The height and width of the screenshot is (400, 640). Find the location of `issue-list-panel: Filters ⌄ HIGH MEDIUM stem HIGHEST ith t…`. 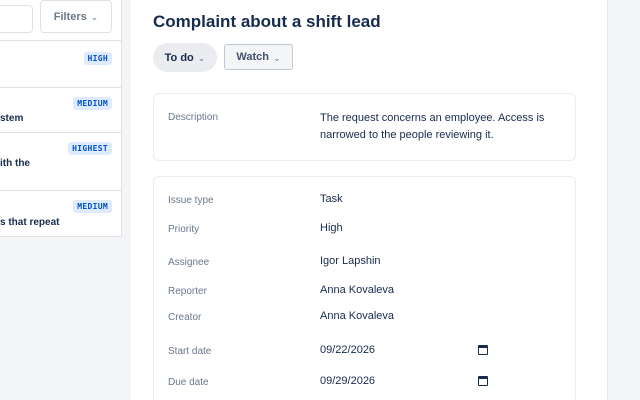

issue-list-panel: Filters ⌄ HIGH MEDIUM stem HIGHEST ith t… is located at coordinates (61, 118).